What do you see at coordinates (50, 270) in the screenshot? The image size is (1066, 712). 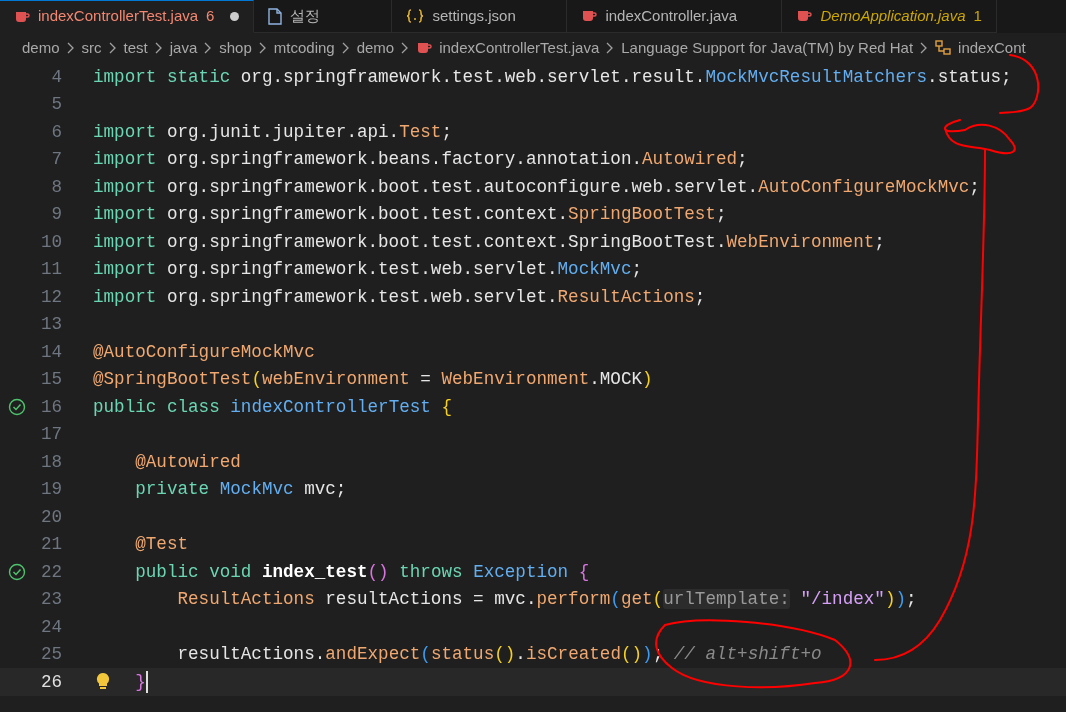 I see `line-number: 11` at bounding box center [50, 270].